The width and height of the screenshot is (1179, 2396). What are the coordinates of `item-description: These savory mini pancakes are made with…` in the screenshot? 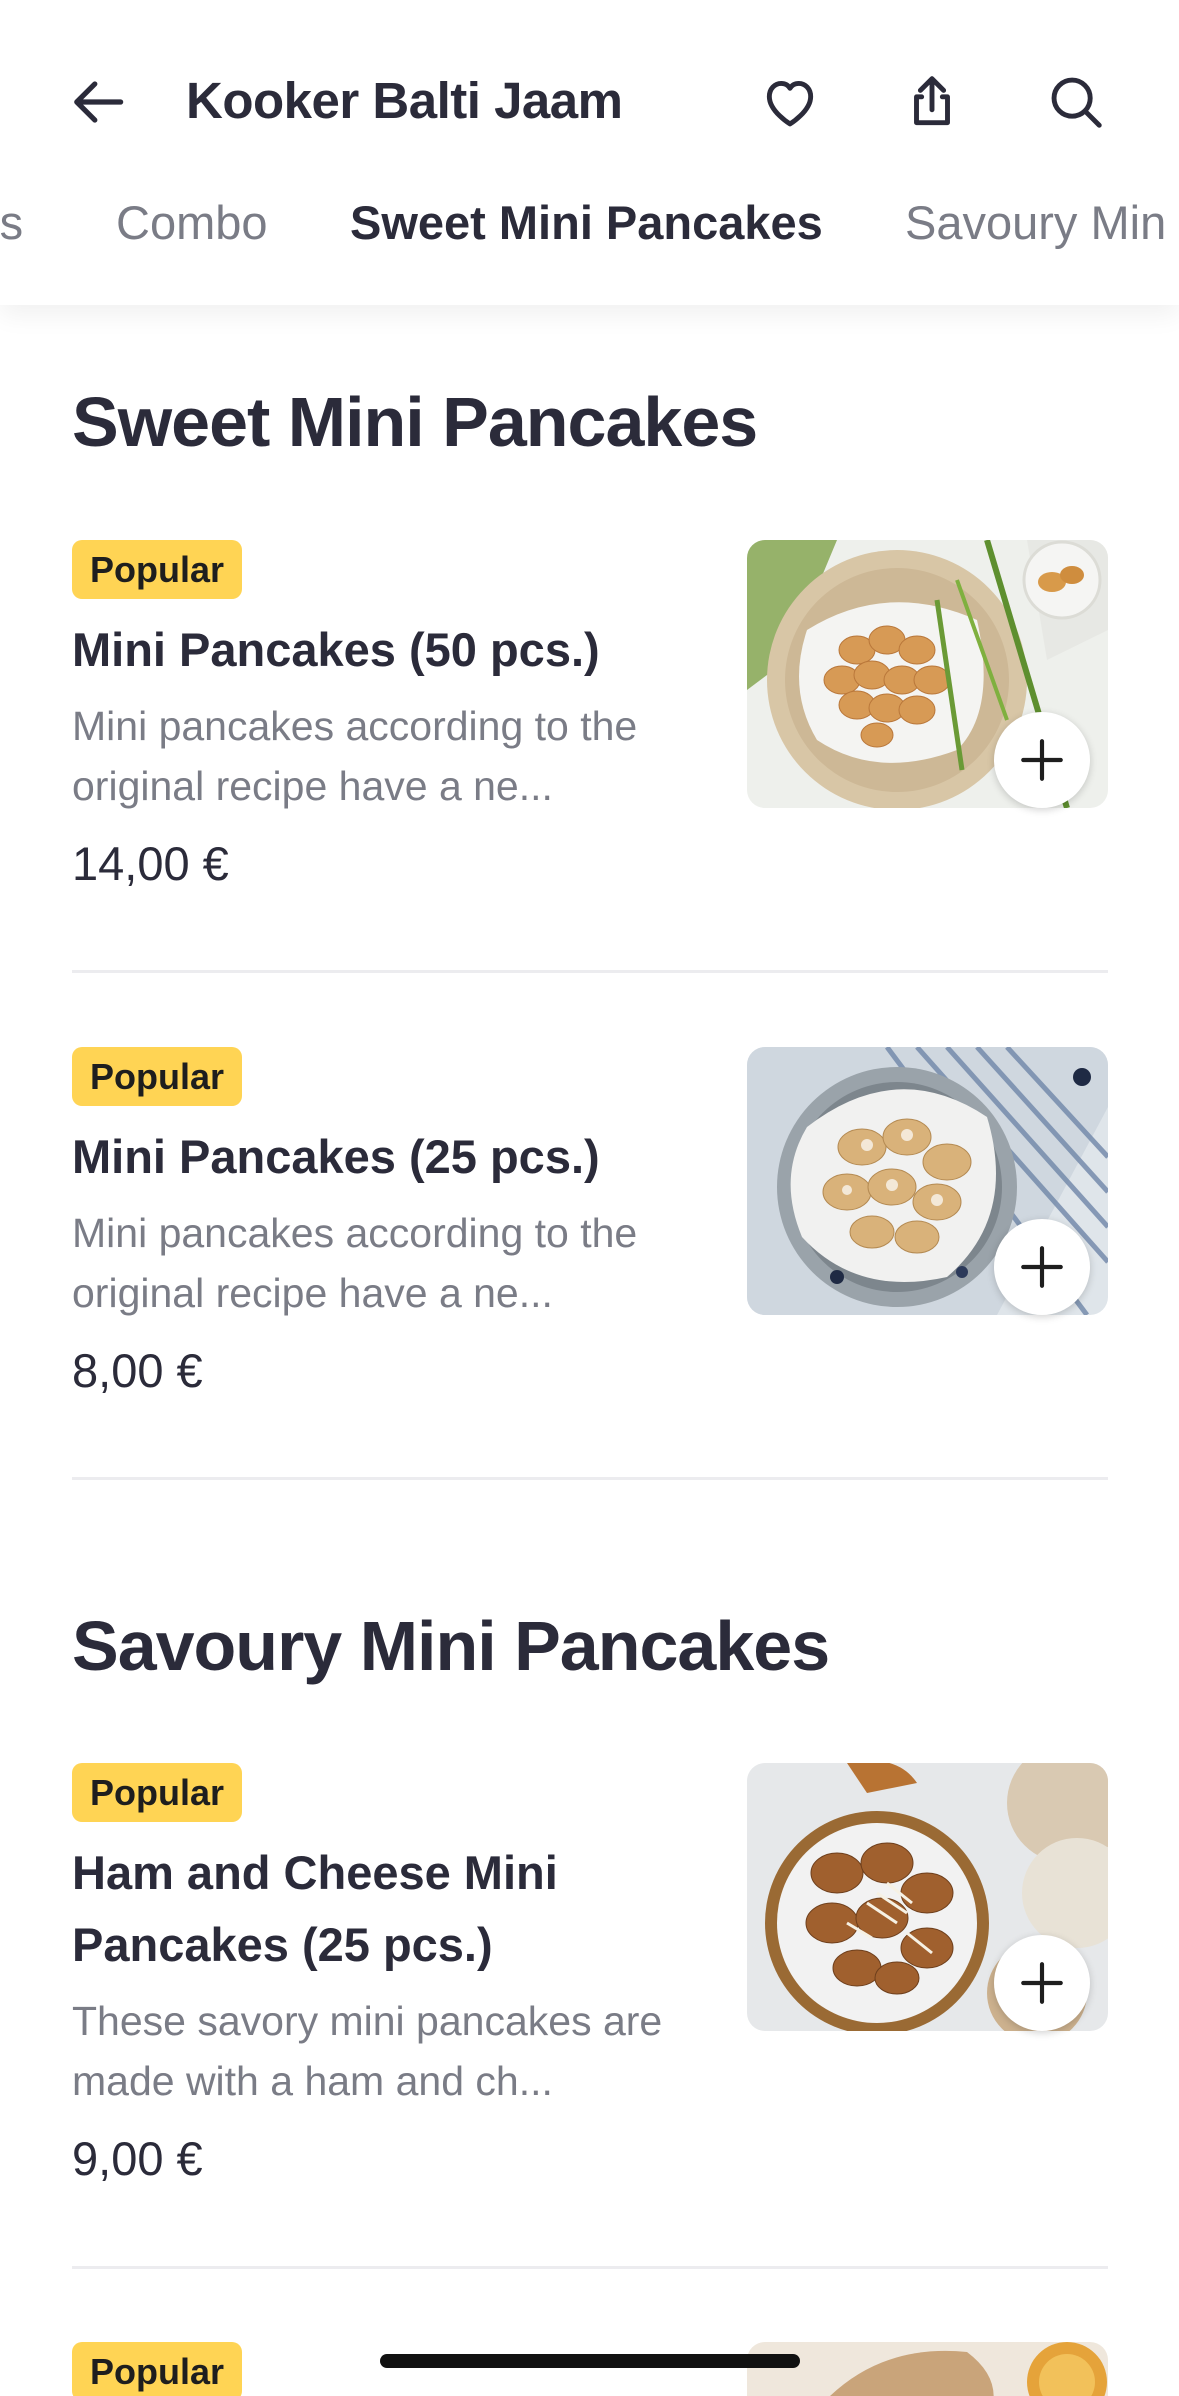 It's located at (367, 2051).